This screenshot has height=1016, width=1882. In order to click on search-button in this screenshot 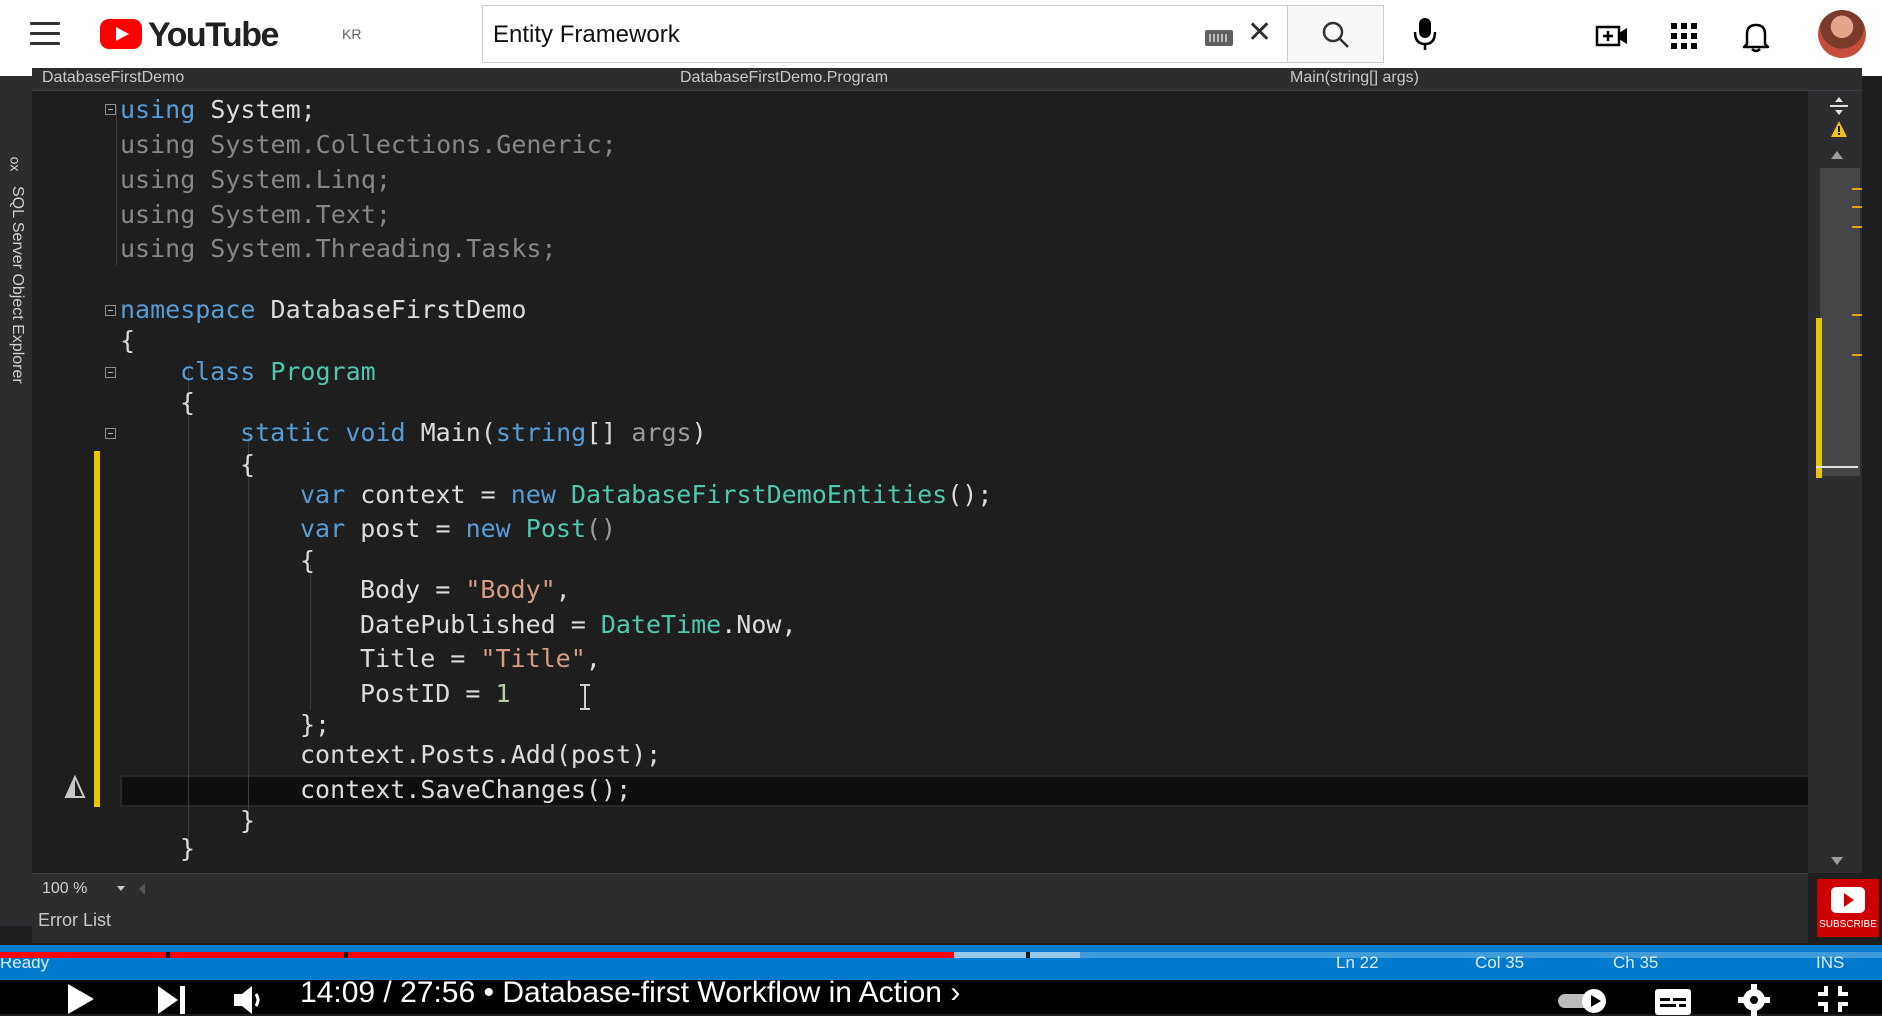, I will do `click(1336, 34)`.